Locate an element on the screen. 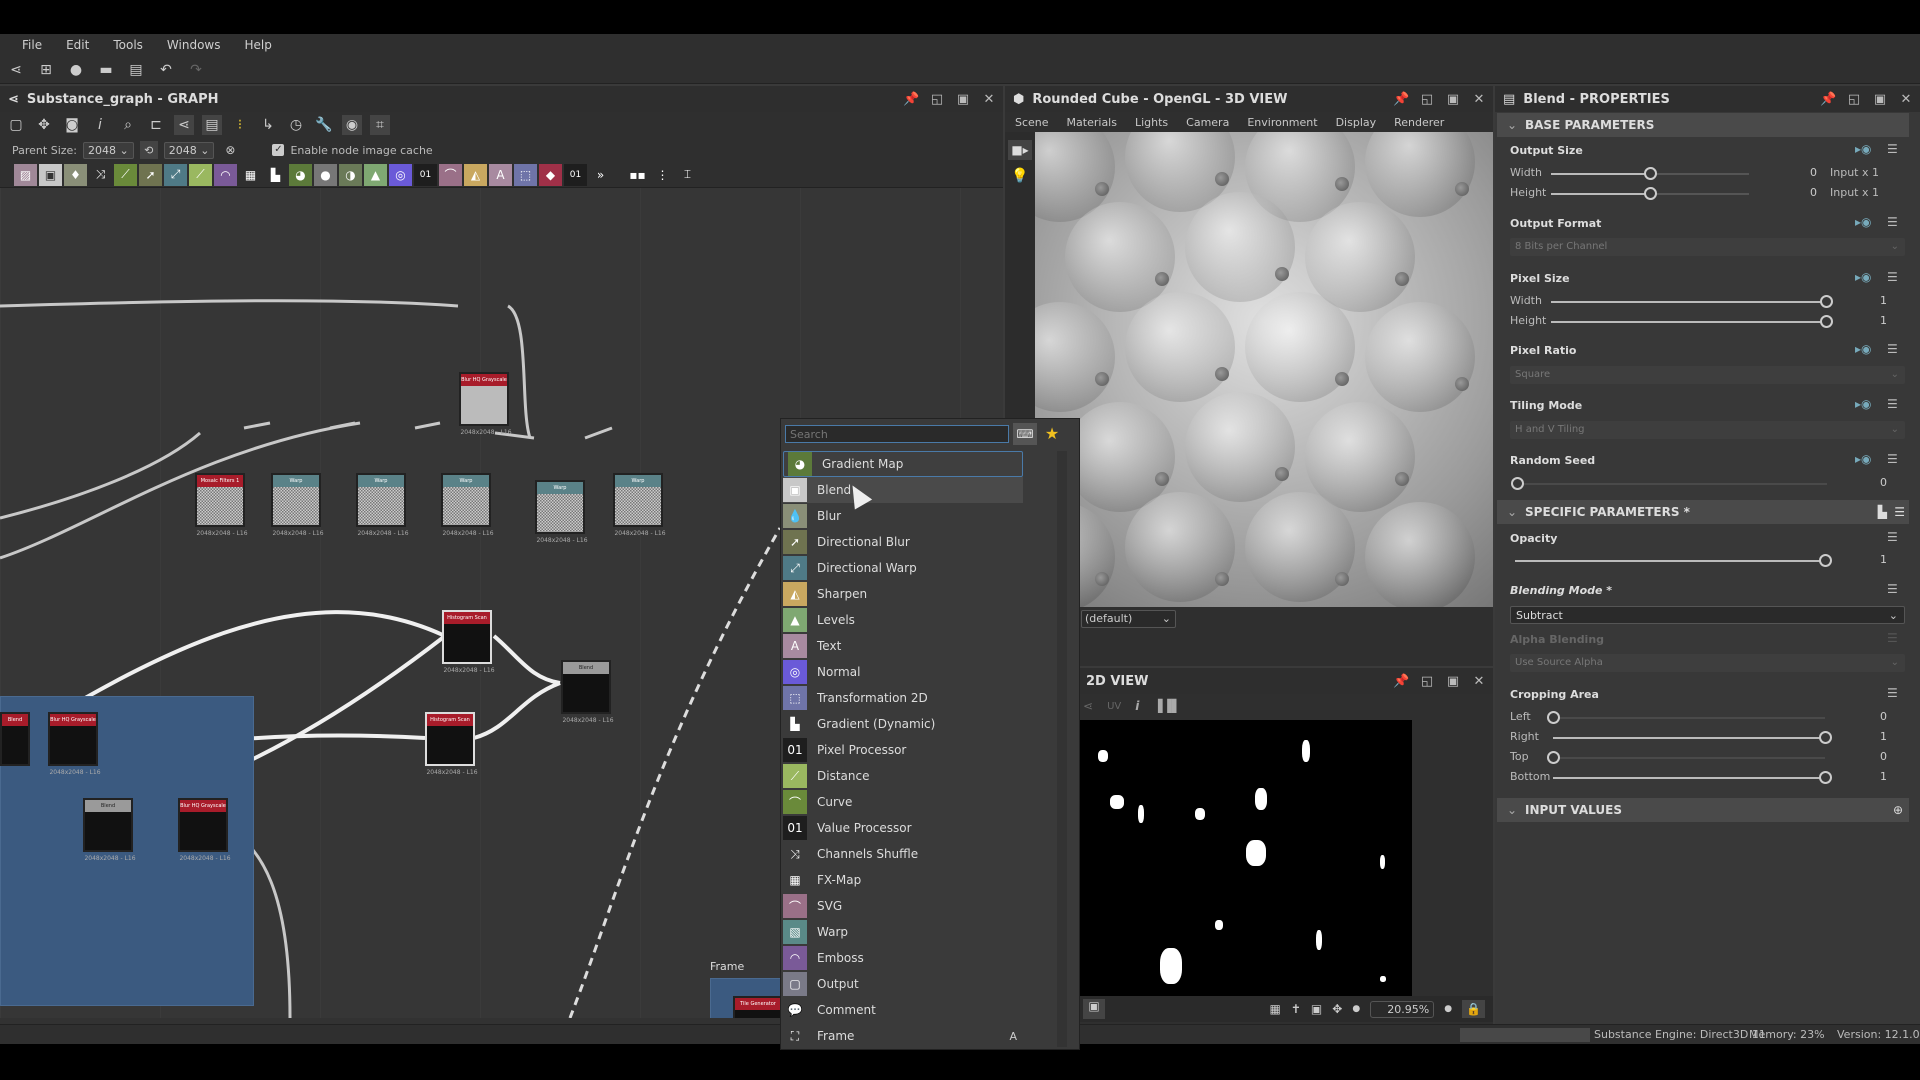 The height and width of the screenshot is (1080, 1920). search-result-item: ➚ Directional Blur is located at coordinates (903, 542).